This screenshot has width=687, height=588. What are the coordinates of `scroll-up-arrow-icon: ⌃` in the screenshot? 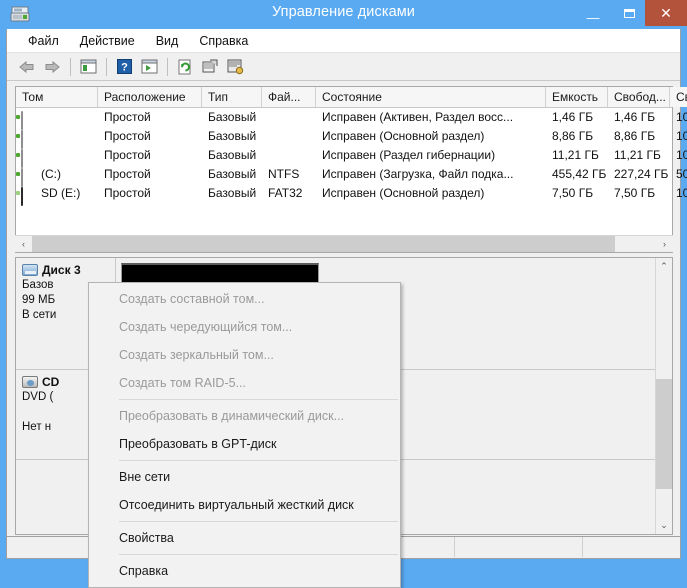 It's located at (664, 266).